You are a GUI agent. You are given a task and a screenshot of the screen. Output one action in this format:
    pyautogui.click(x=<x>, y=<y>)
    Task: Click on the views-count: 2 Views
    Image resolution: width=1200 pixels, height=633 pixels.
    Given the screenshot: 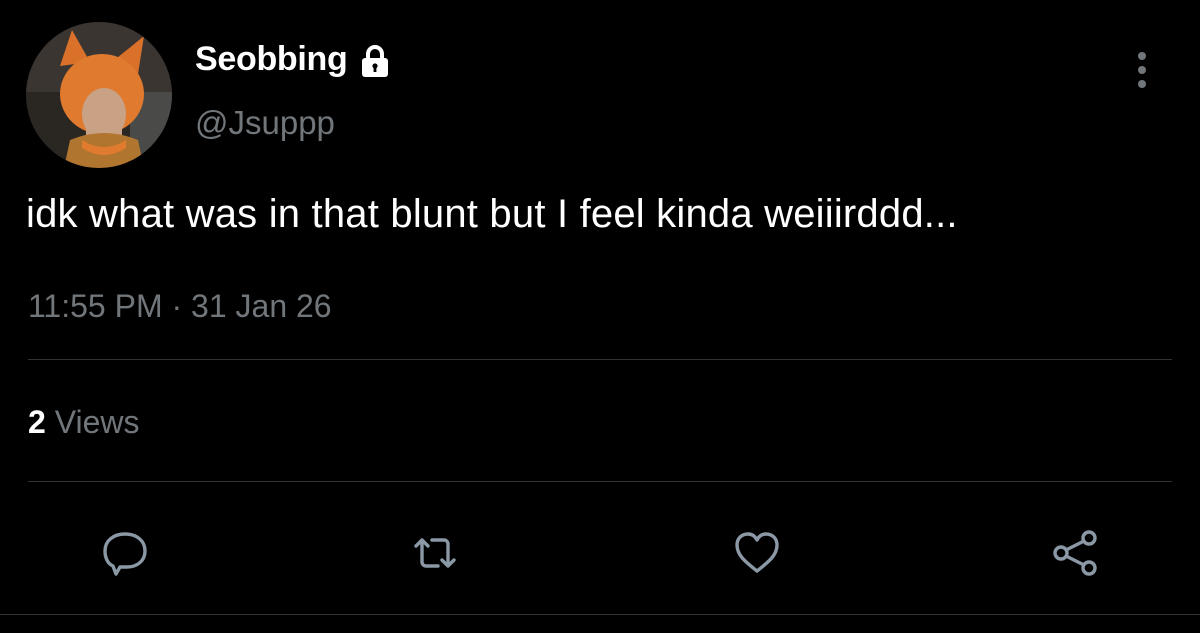 What is the action you would take?
    pyautogui.click(x=83, y=422)
    